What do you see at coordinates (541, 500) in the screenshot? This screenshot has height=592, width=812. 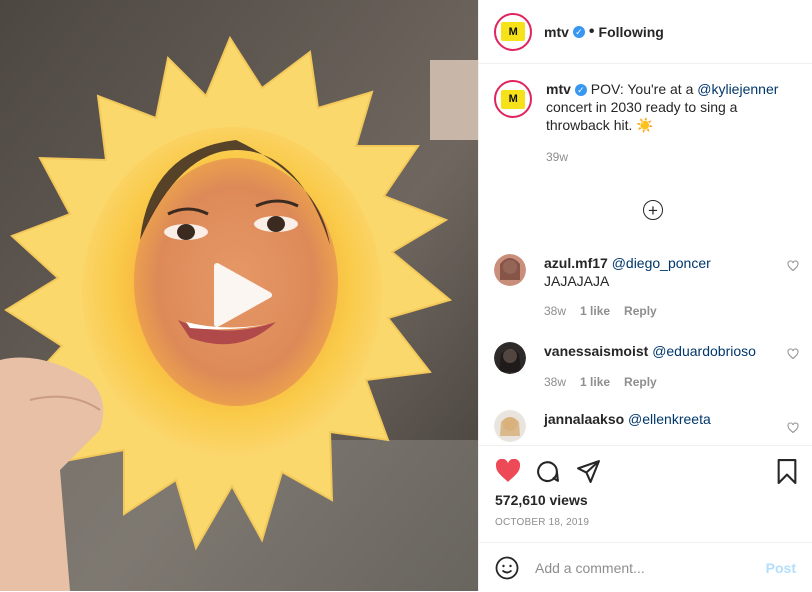 I see `view-count: 572,610 views` at bounding box center [541, 500].